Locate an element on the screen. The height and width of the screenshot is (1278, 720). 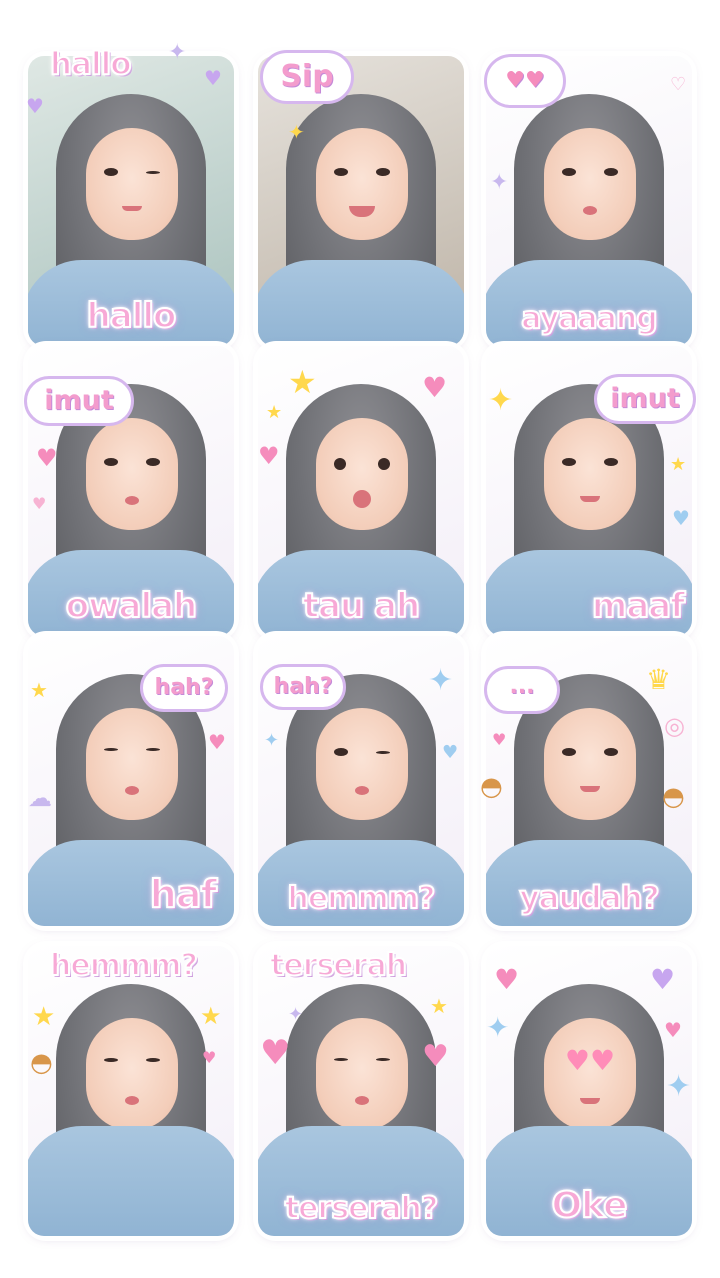
sticker-photo: terserah? is located at coordinates (361, 1091).